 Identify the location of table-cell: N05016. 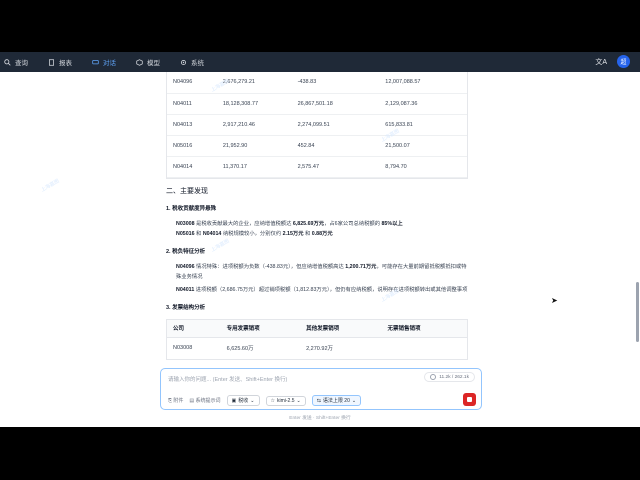
(192, 146).